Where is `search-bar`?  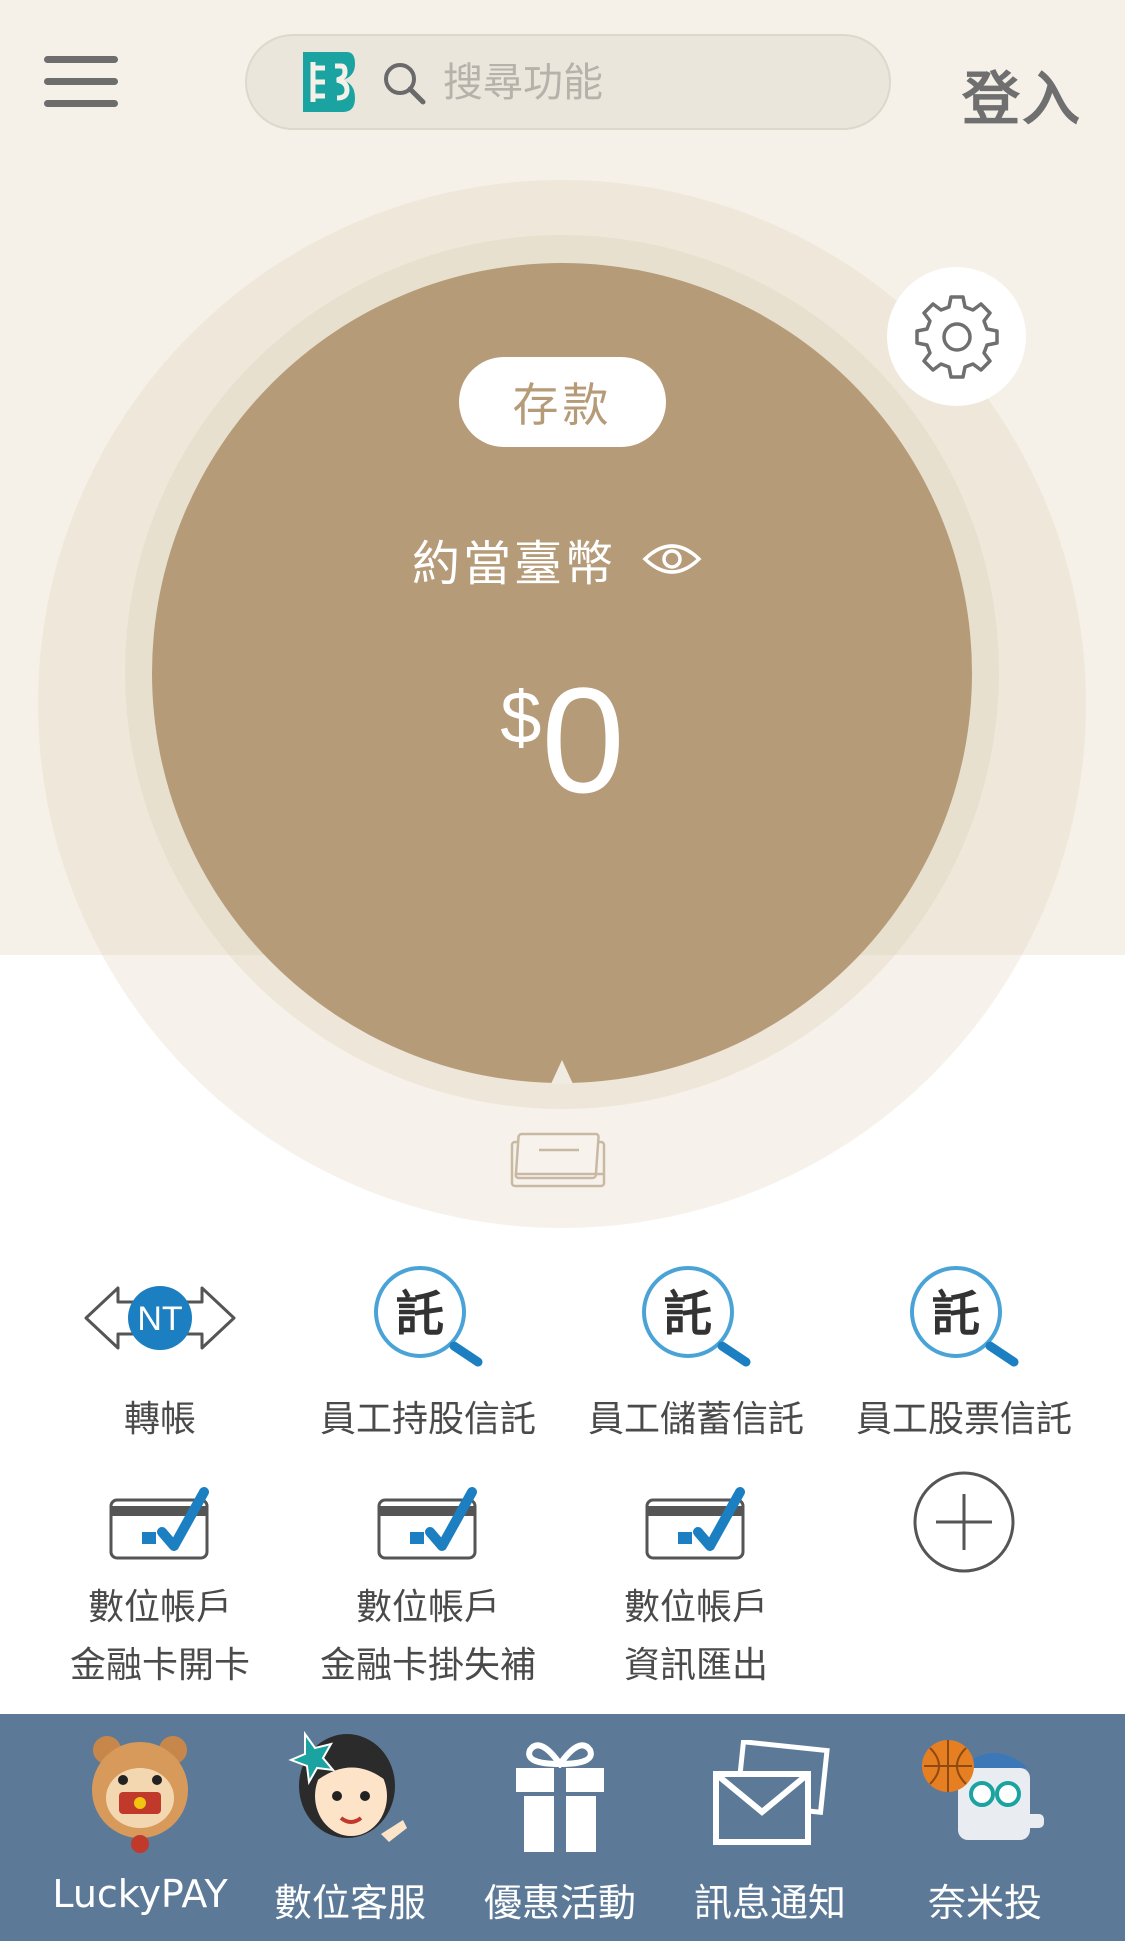
search-bar is located at coordinates (568, 82).